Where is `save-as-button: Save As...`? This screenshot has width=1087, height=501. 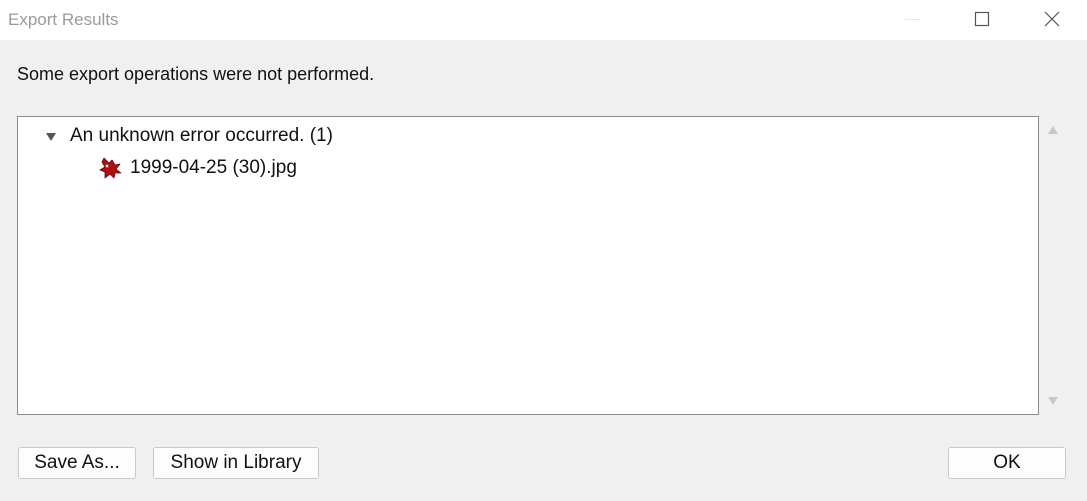 save-as-button: Save As... is located at coordinates (77, 463).